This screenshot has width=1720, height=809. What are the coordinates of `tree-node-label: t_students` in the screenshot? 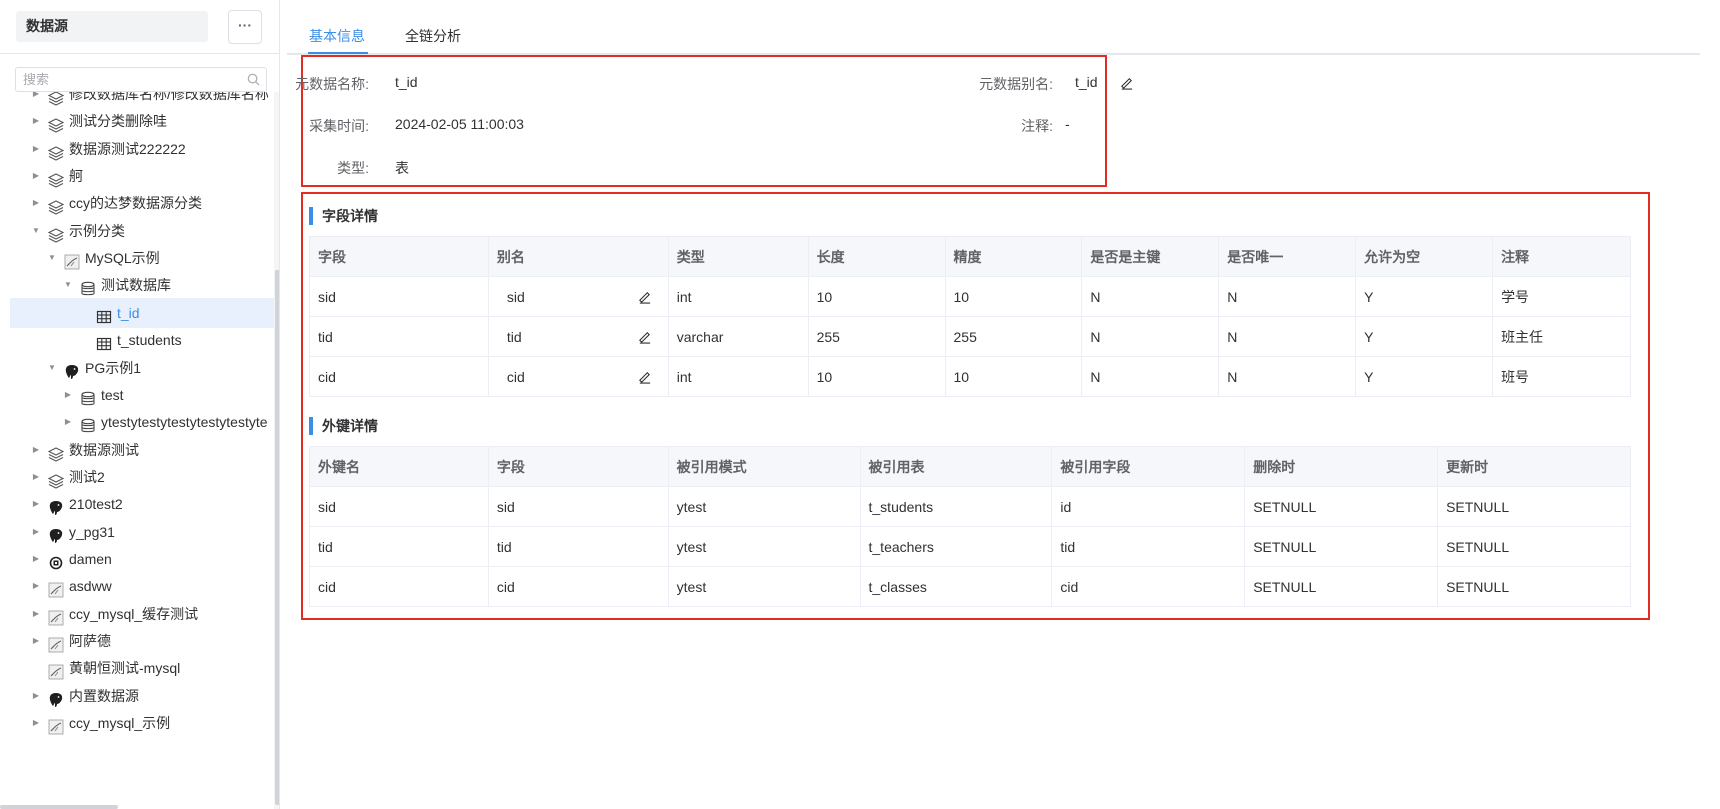 It's located at (149, 340).